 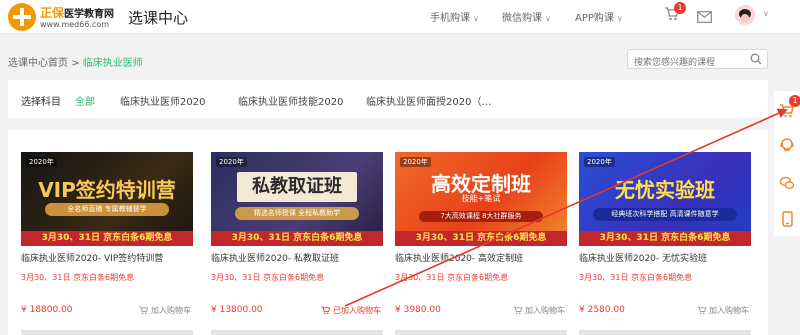 I want to click on nav-app-purchase: APP购课 ∨, so click(x=599, y=16).